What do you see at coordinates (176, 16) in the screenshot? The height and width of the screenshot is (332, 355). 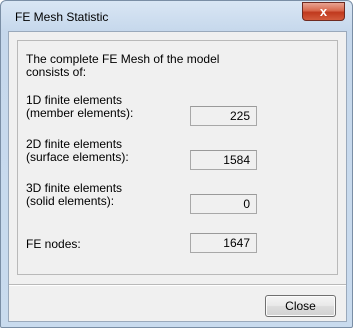 I see `title-bar: FE Mesh Statistic x` at bounding box center [176, 16].